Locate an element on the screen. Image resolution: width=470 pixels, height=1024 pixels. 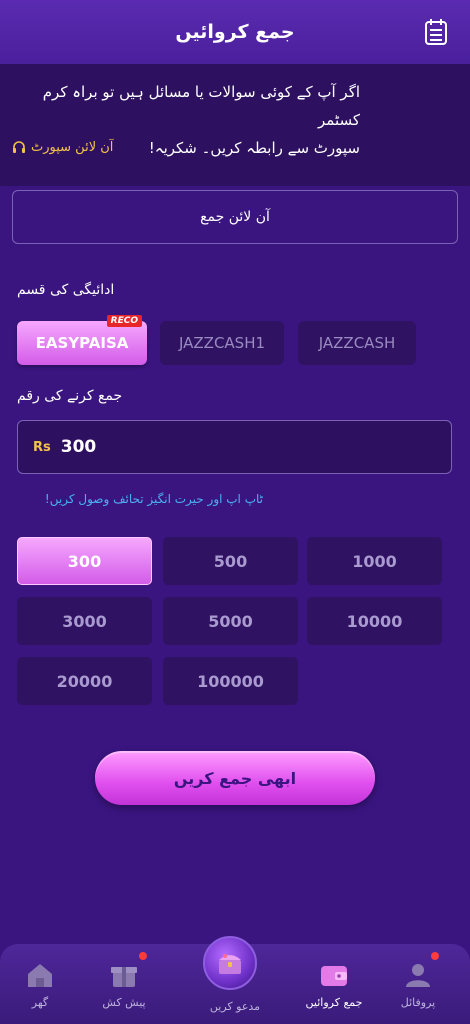
currency-label: Rs is located at coordinates (42, 447).